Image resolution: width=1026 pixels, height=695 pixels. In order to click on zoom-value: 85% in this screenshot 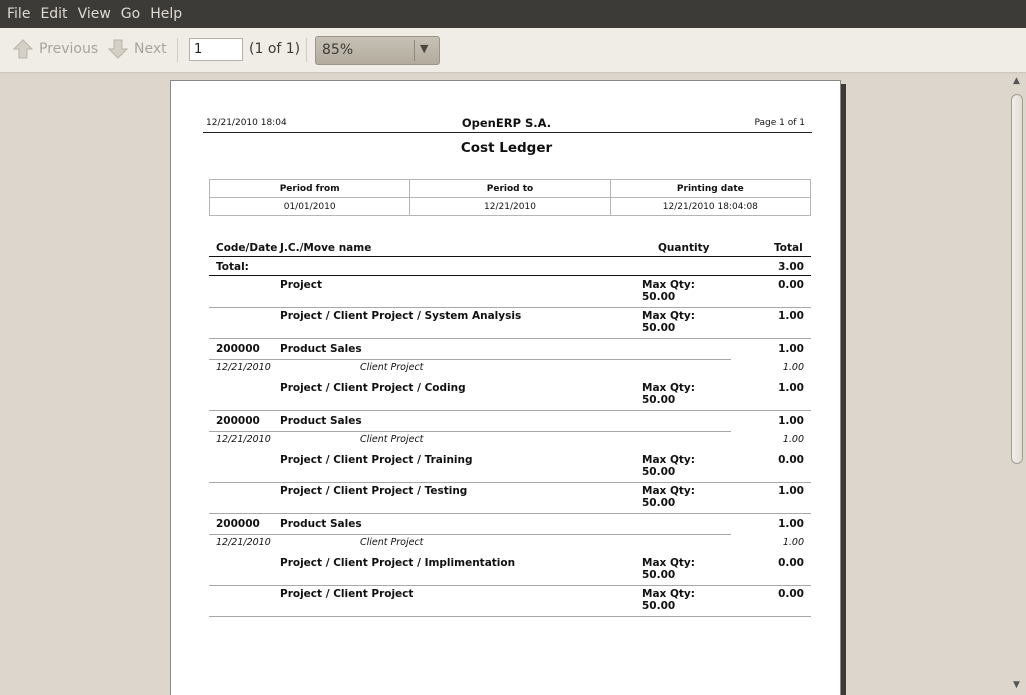, I will do `click(338, 50)`.